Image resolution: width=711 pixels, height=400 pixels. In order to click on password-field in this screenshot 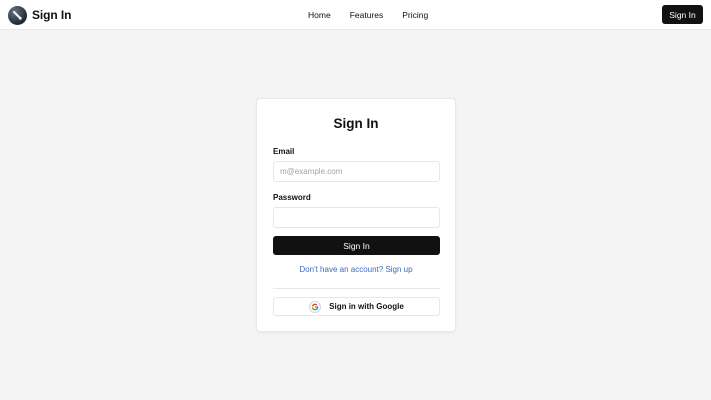, I will do `click(356, 217)`.